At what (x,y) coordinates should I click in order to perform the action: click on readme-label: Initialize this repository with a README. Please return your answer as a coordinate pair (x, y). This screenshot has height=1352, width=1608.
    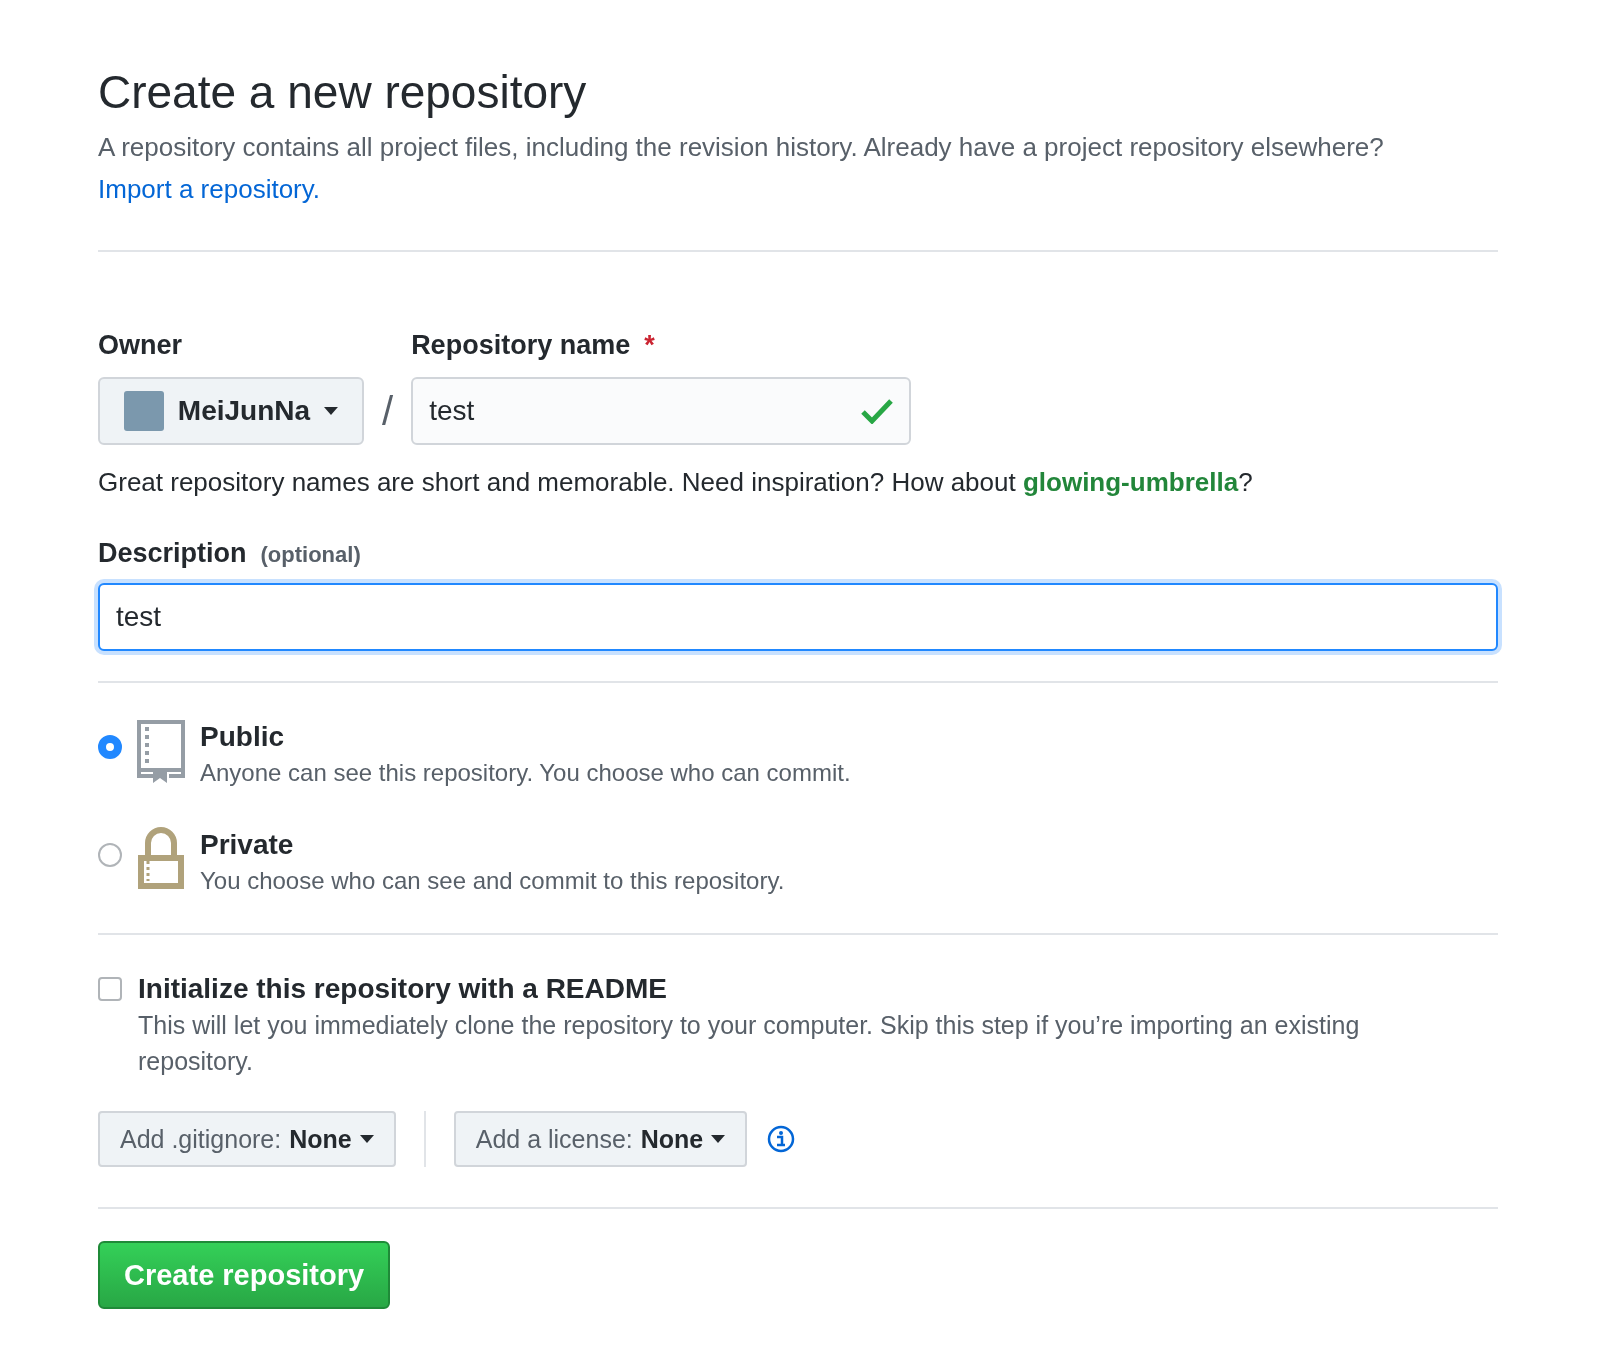
    Looking at the image, I should click on (403, 989).